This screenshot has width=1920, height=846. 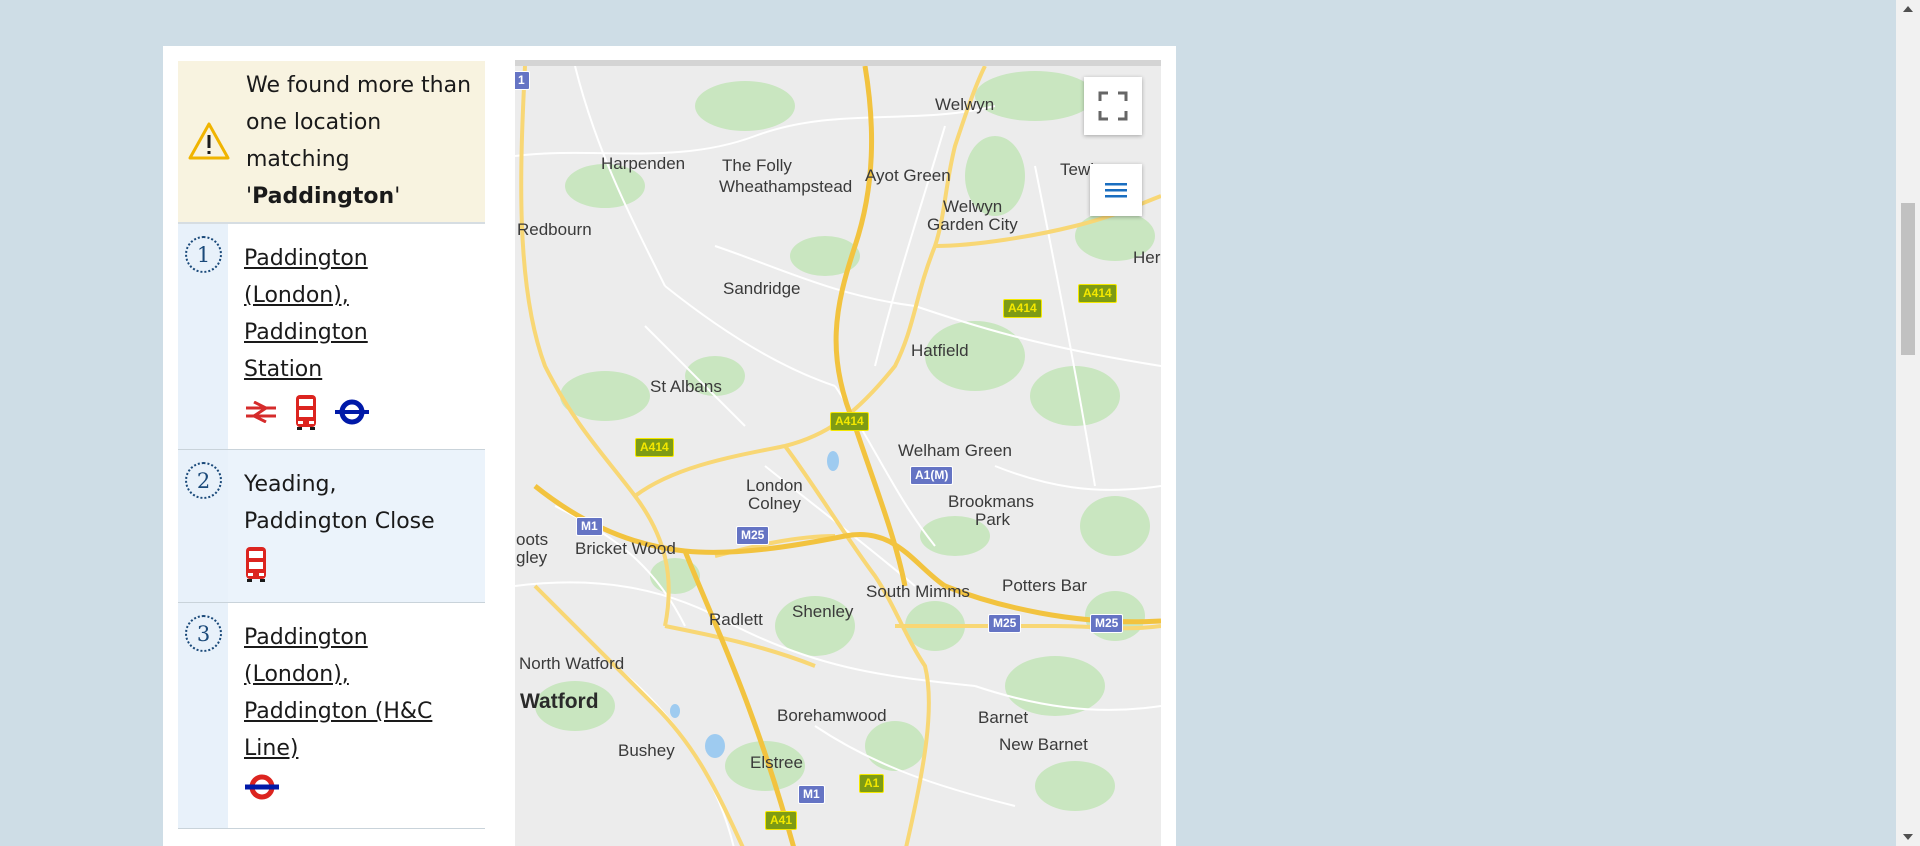 I want to click on road-shield: A1(M), so click(x=932, y=475).